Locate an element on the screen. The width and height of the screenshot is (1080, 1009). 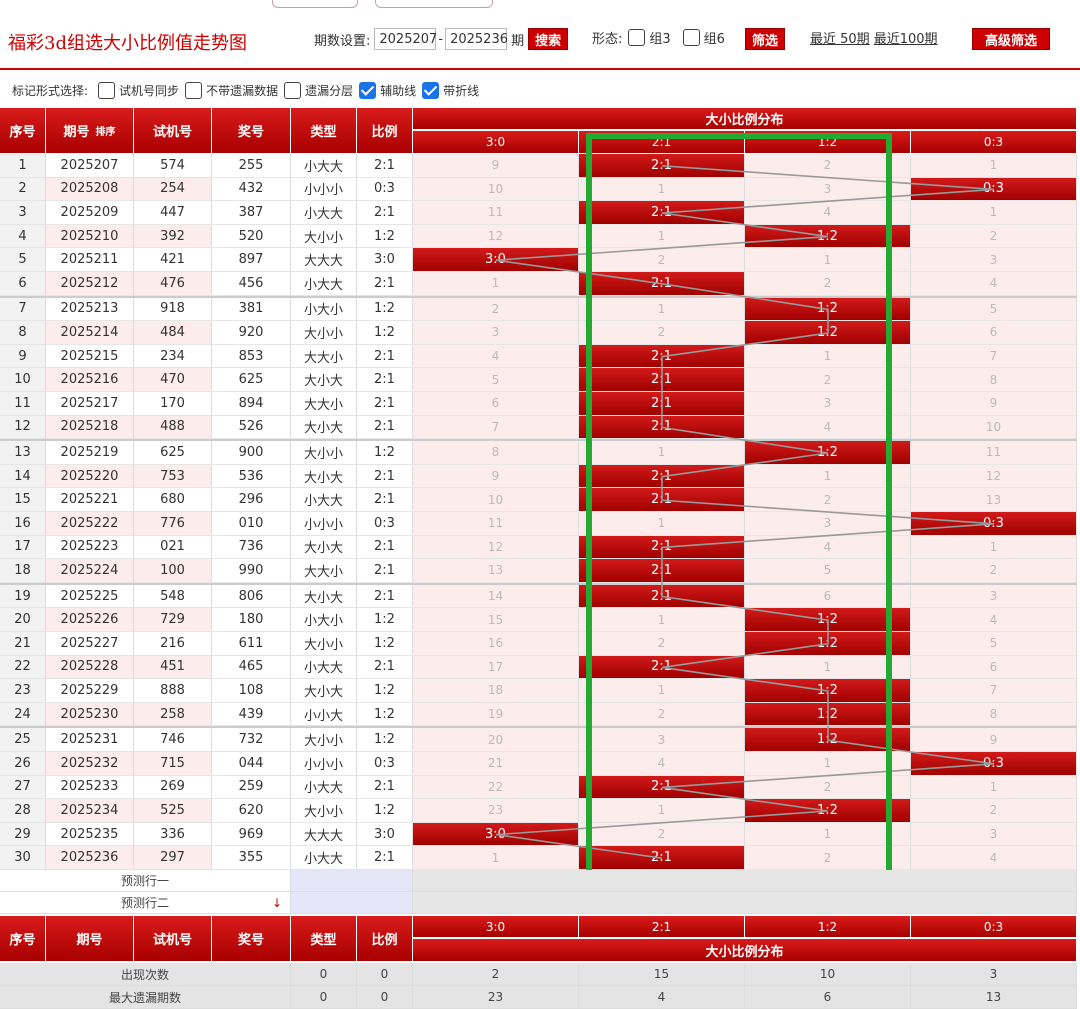
row-trial: 918 is located at coordinates (173, 309).